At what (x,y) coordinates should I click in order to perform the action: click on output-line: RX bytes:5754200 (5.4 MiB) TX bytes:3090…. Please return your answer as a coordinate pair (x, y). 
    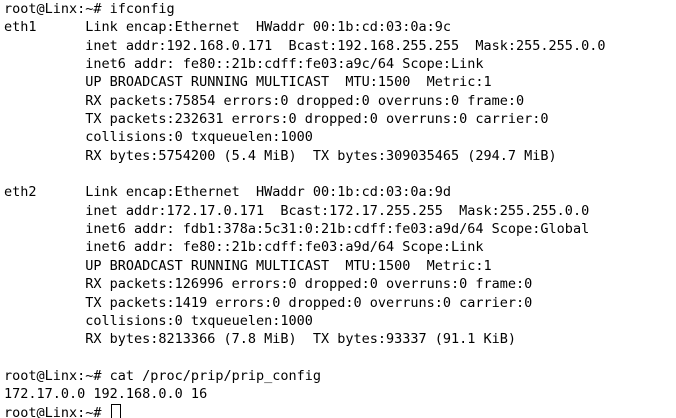
    Looking at the image, I should click on (280, 155).